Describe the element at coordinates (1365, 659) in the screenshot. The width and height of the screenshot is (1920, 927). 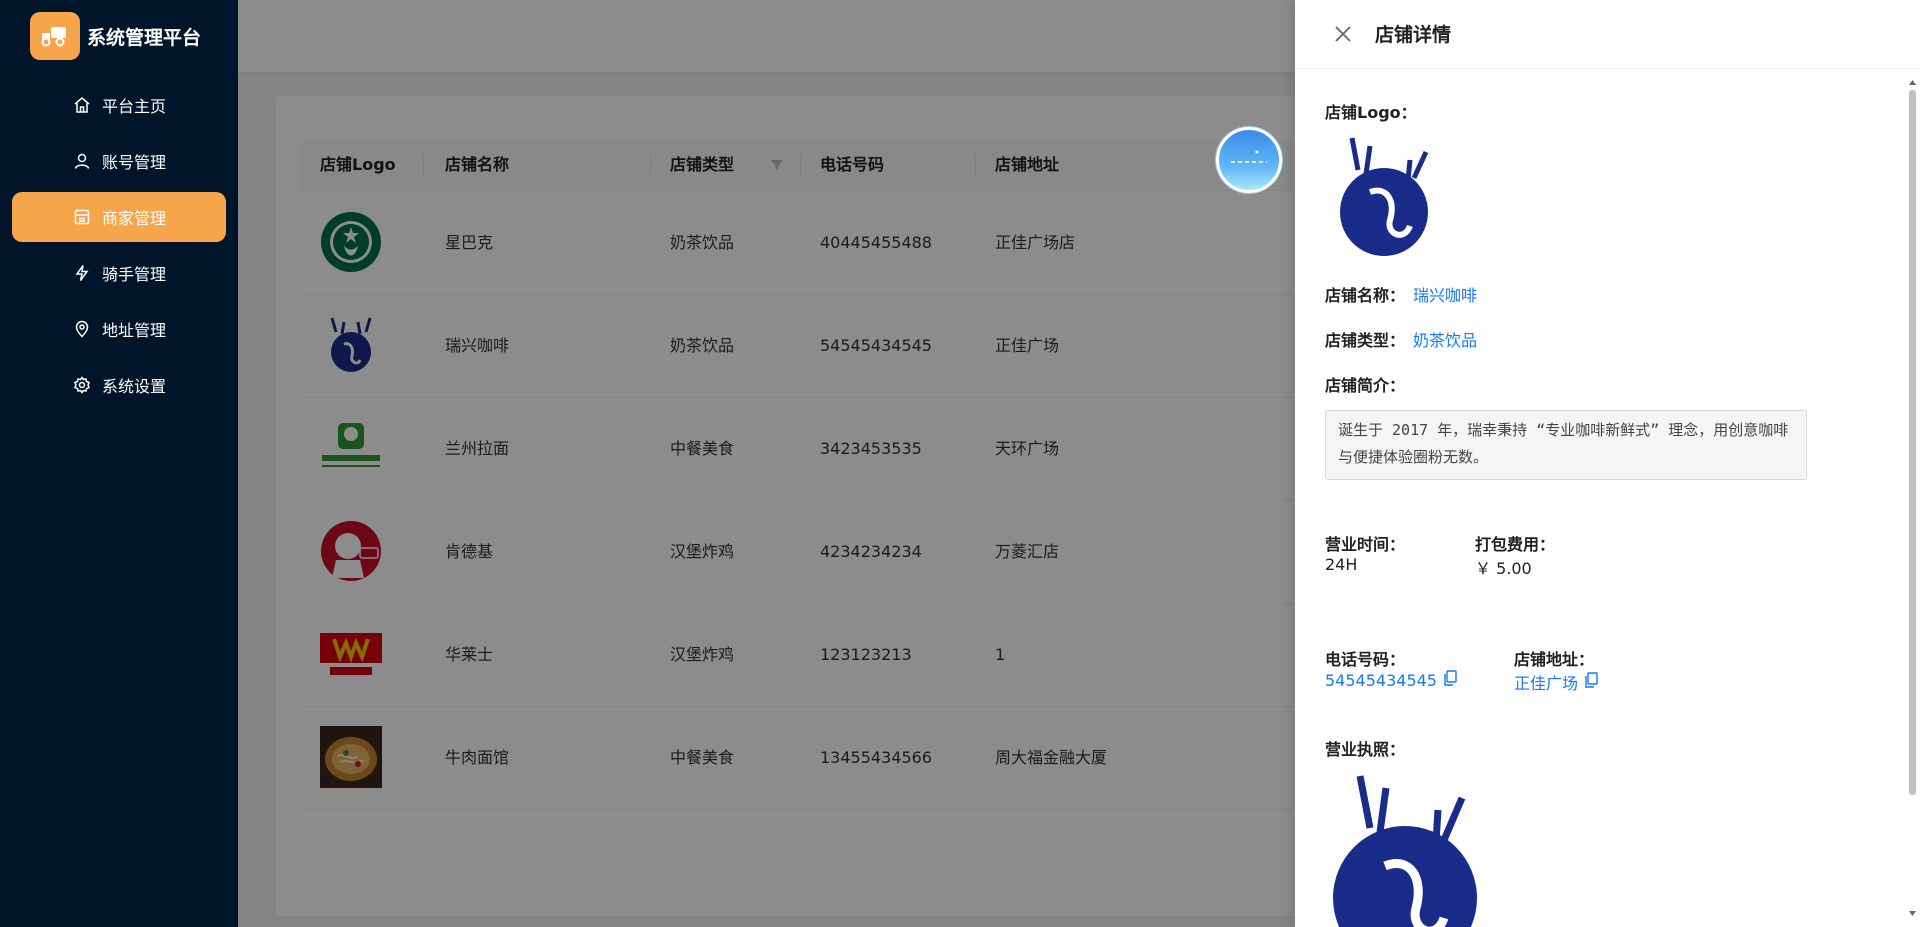
I see `phone-label: 电话号码：` at that location.